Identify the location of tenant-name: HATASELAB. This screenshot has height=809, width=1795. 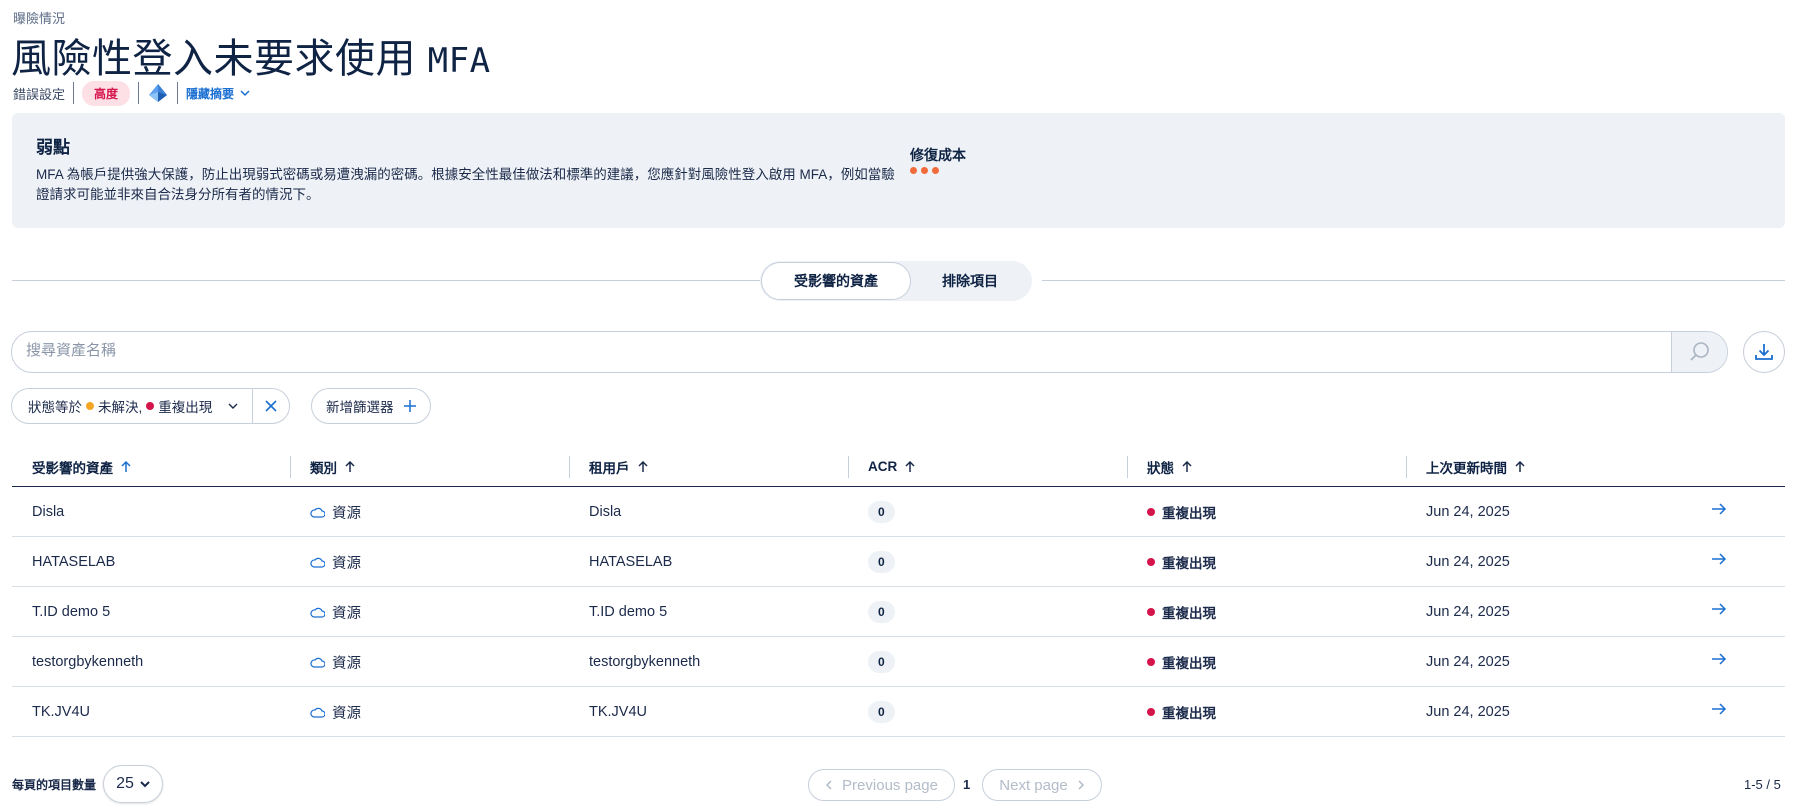
(631, 562).